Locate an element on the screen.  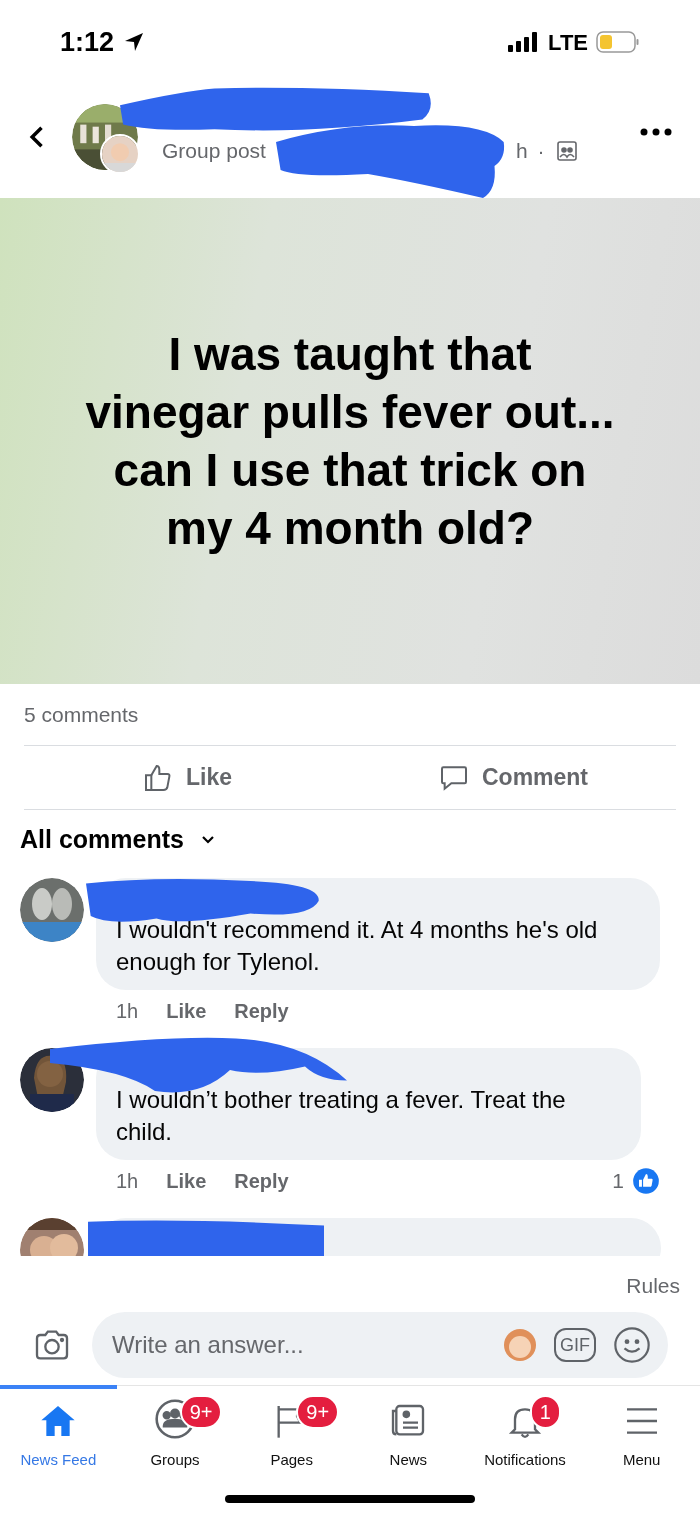
tab-bar-item: News is located at coordinates (408, 1433).